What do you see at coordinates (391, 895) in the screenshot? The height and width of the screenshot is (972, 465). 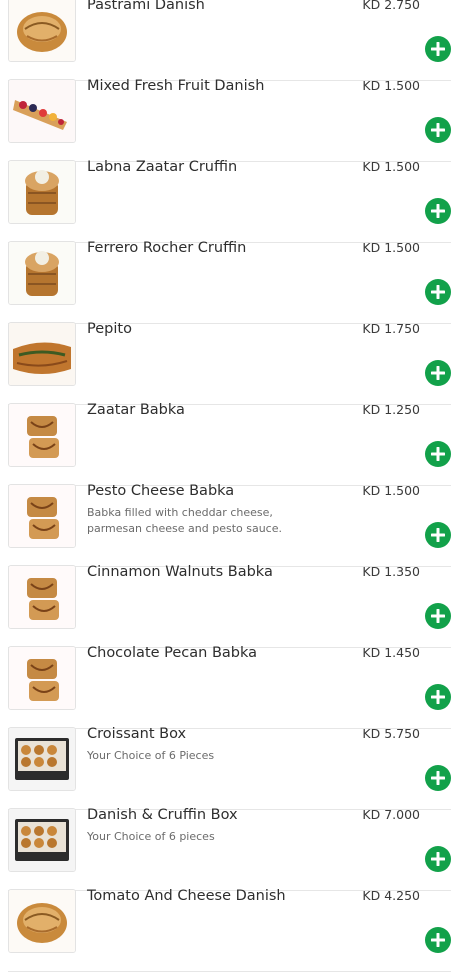 I see `item-price: KD 4.250` at bounding box center [391, 895].